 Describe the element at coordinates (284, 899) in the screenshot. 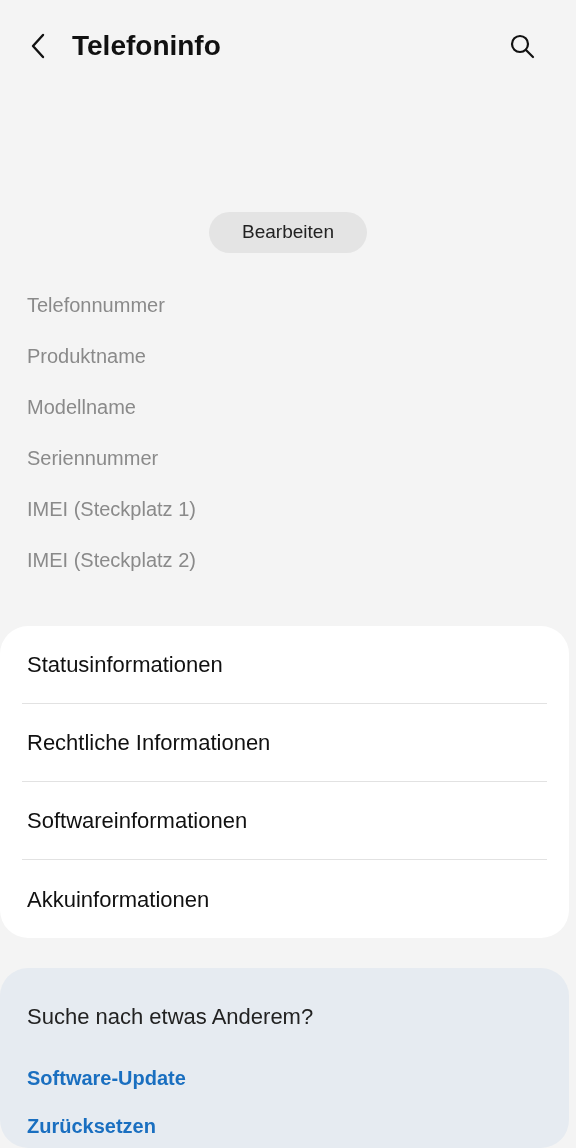

I see `menu-item: Akkuinformationen` at that location.